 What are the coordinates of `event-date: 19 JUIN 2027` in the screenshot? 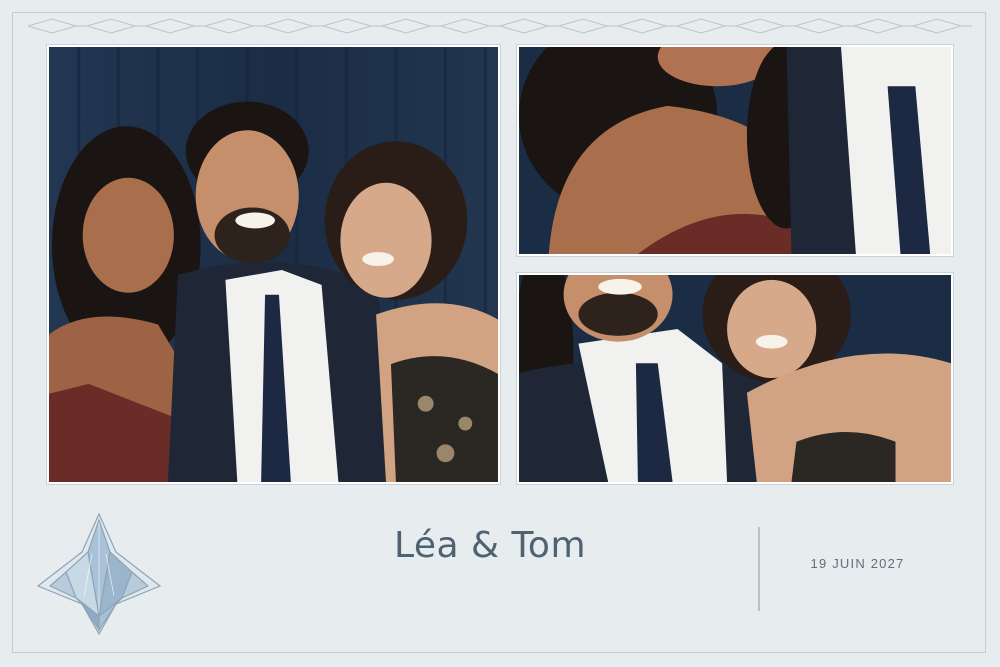 It's located at (857, 563).